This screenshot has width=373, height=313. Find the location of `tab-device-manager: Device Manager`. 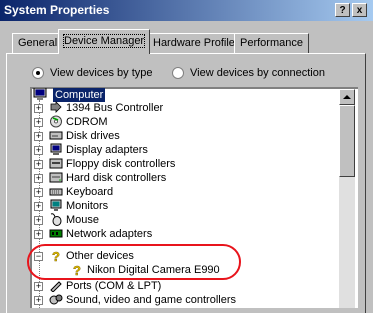

tab-device-manager: Device Manager is located at coordinates (104, 41).